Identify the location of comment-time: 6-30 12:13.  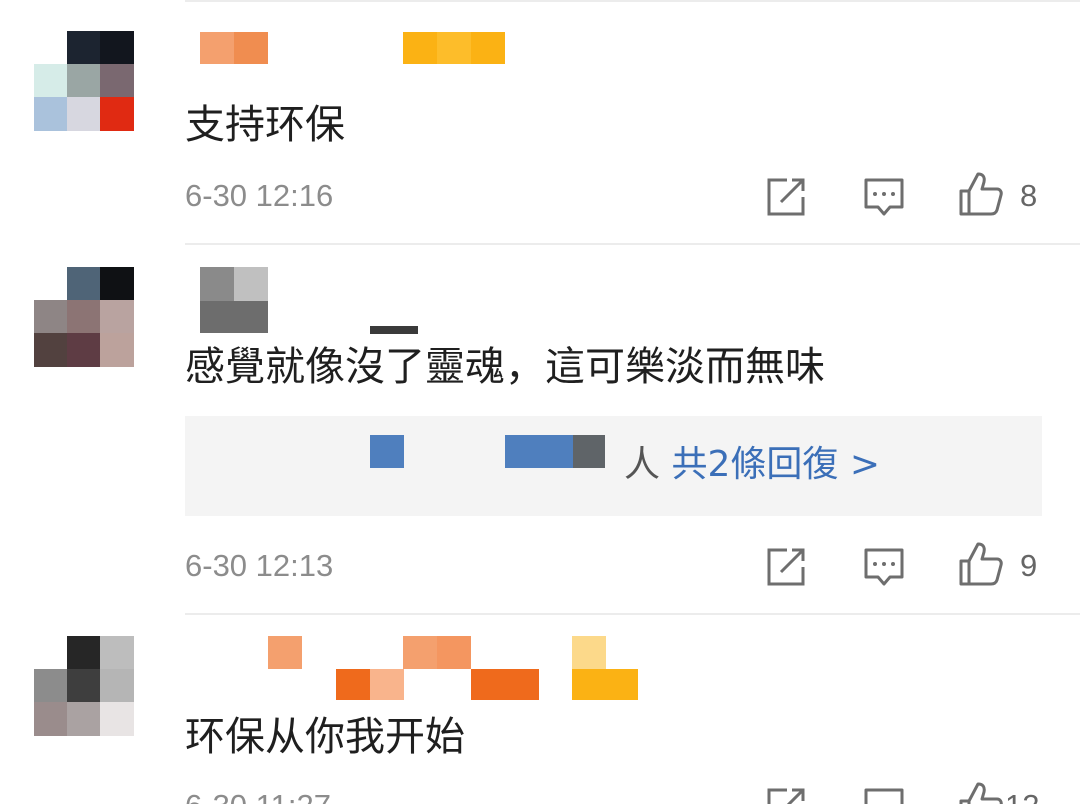
(259, 565).